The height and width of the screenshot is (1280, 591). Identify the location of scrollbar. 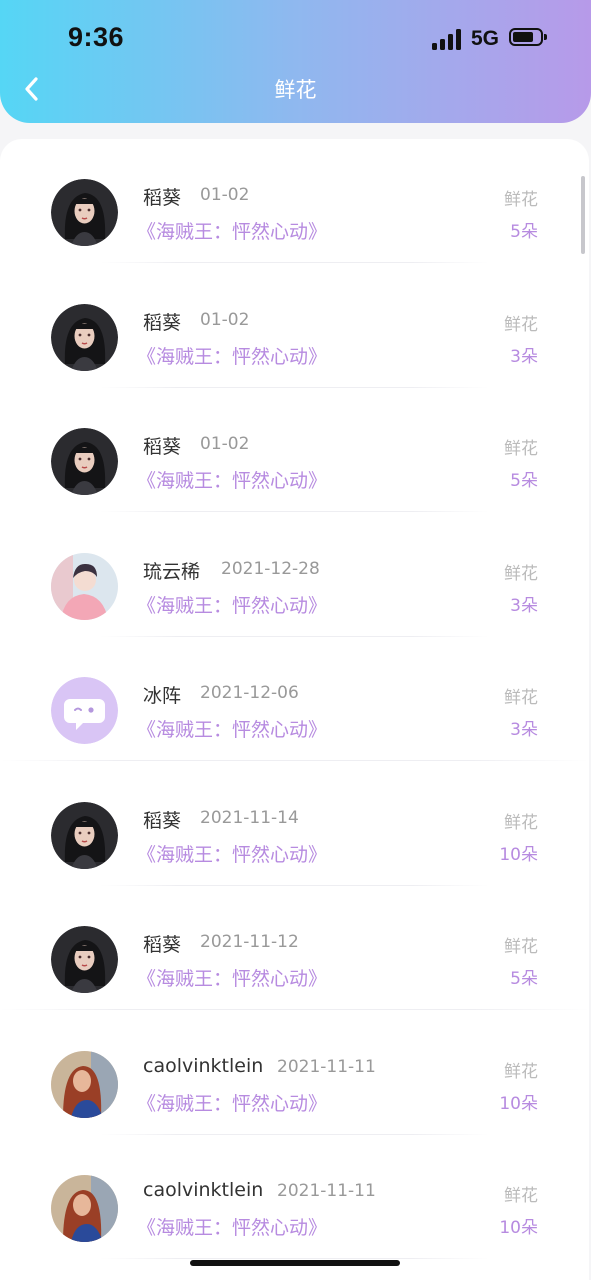
(583, 215).